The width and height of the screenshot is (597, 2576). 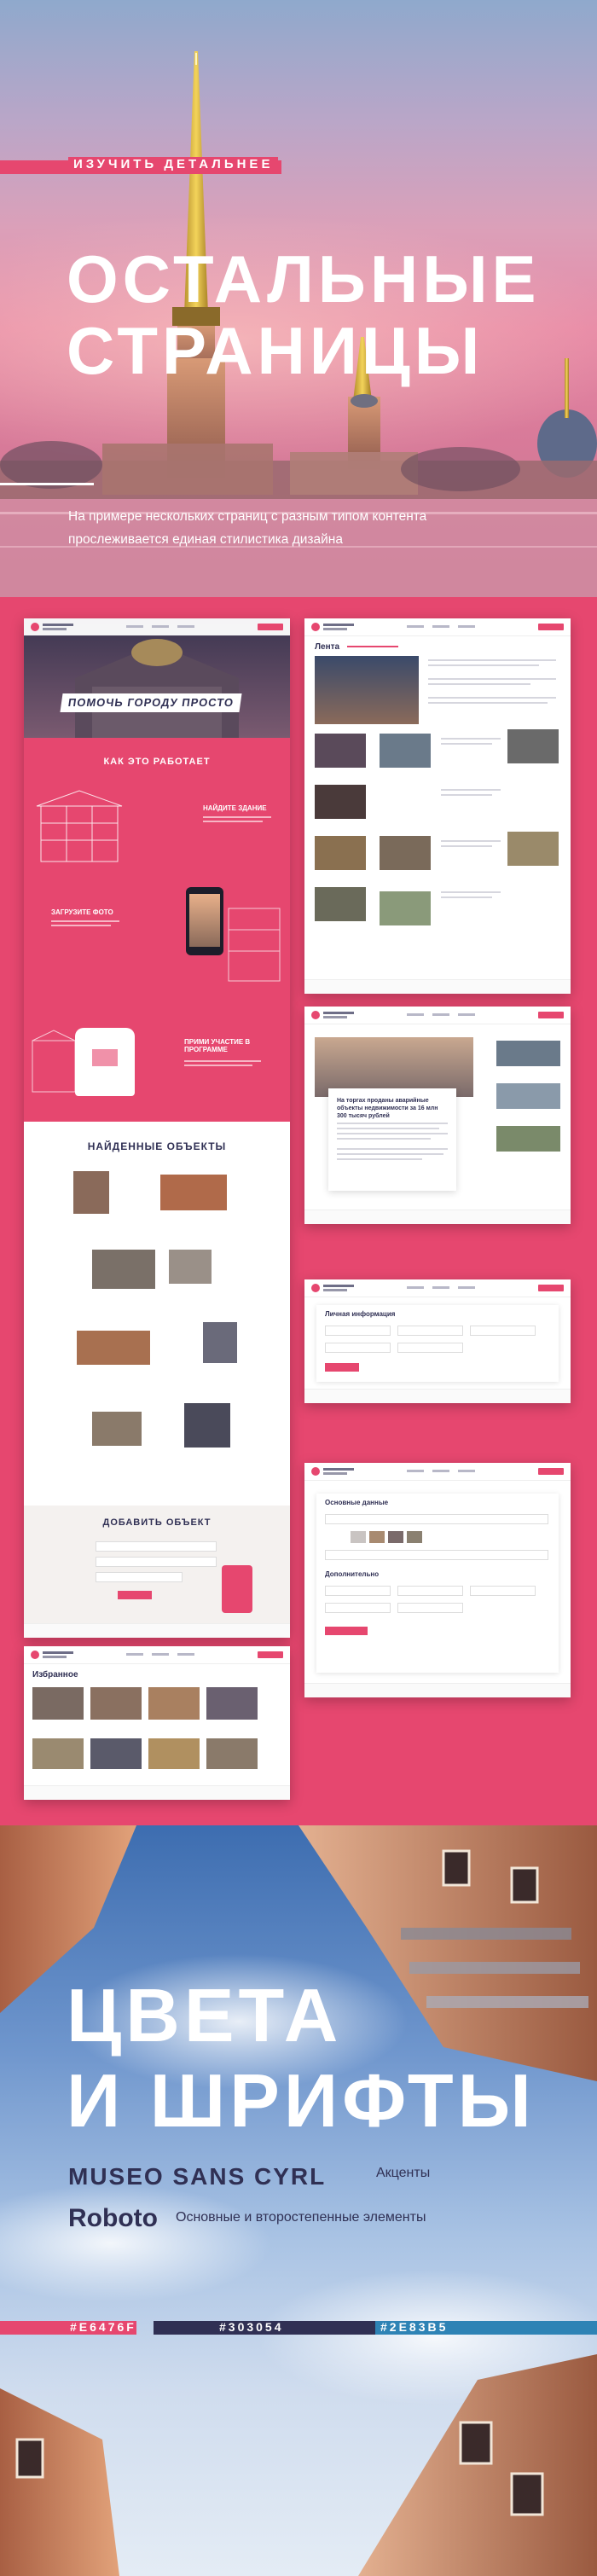 What do you see at coordinates (135, 1595) in the screenshot?
I see `add-object-button` at bounding box center [135, 1595].